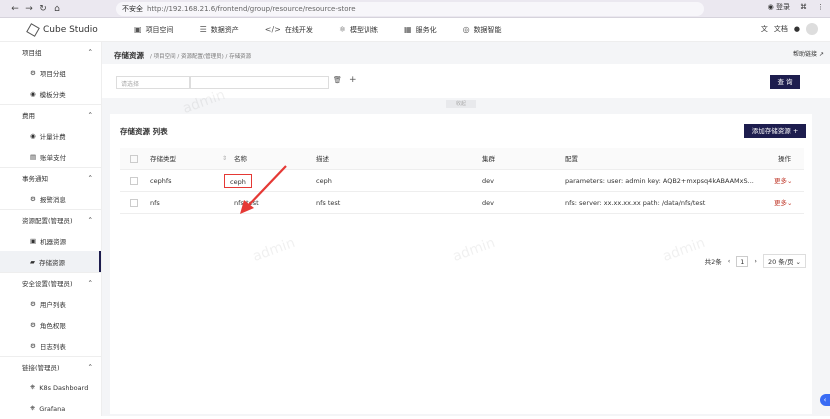 This screenshot has width=830, height=419. Describe the element at coordinates (50, 52) in the screenshot. I see `sidebar-group-project: 项目组 ⌃` at that location.